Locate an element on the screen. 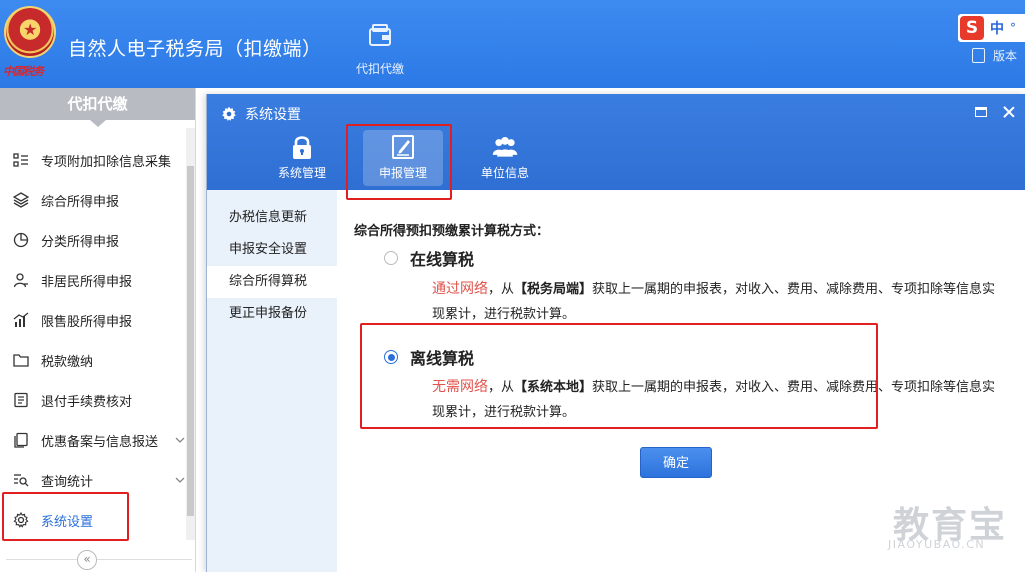 The image size is (1025, 572). sidebar-item-label: 综合所得申报 is located at coordinates (80, 202).